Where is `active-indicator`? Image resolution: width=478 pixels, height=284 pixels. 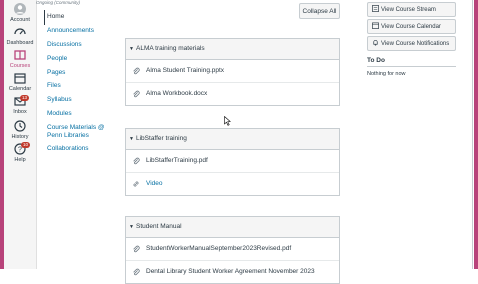
active-indicator is located at coordinates (44, 17).